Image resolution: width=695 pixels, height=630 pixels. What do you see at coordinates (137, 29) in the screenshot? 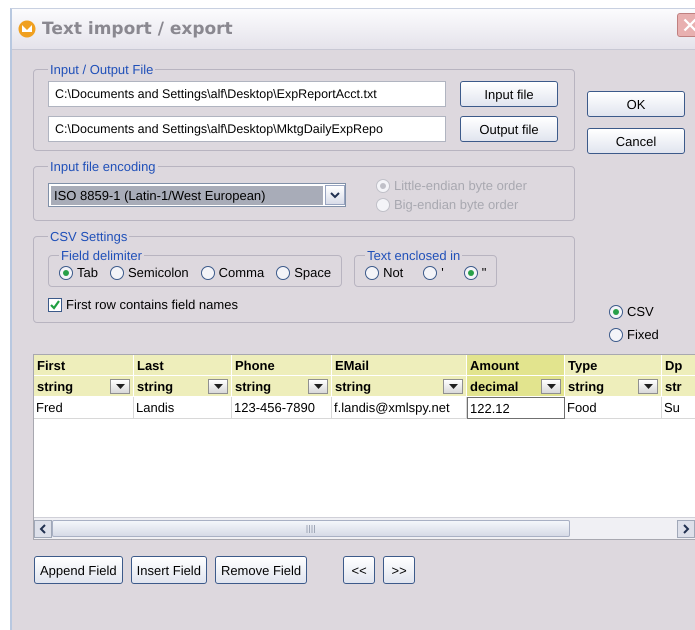
I see `window-title: Text import / export` at bounding box center [137, 29].